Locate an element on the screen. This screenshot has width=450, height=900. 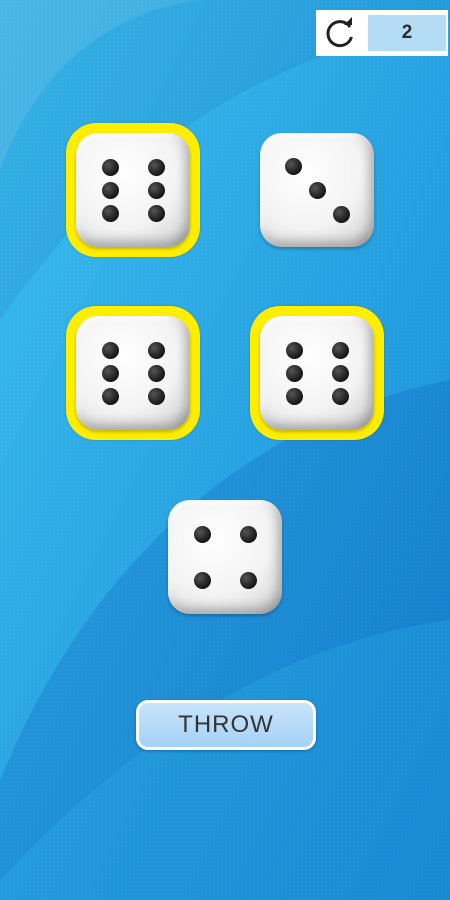
throw-counter: 2 is located at coordinates (382, 33).